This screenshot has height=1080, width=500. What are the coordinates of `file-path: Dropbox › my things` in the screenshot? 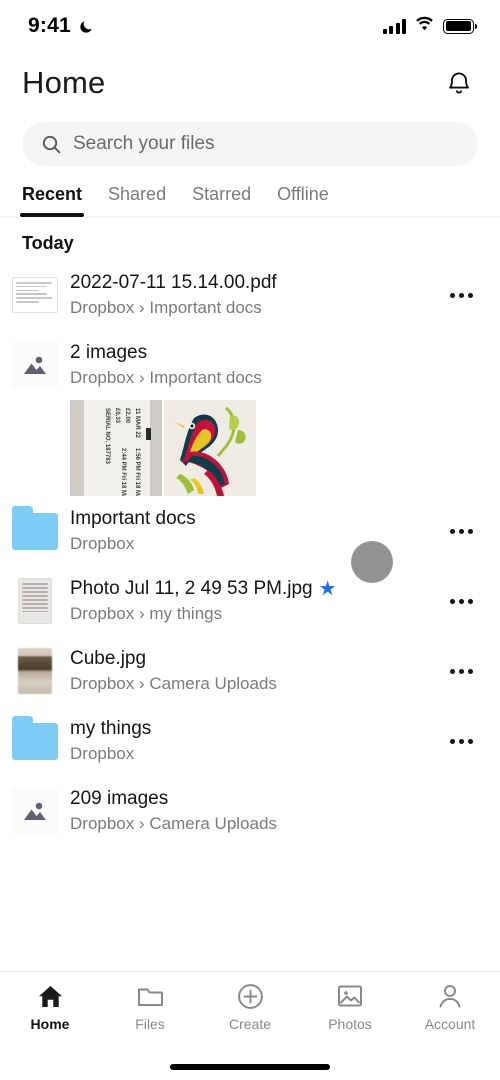 It's located at (146, 613).